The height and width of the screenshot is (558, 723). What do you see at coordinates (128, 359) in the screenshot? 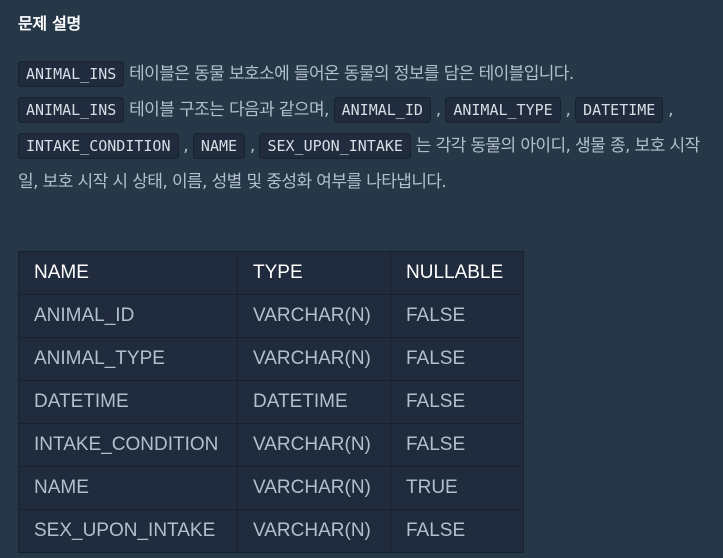
I see `cell-name: ANIMAL_TYPE` at bounding box center [128, 359].